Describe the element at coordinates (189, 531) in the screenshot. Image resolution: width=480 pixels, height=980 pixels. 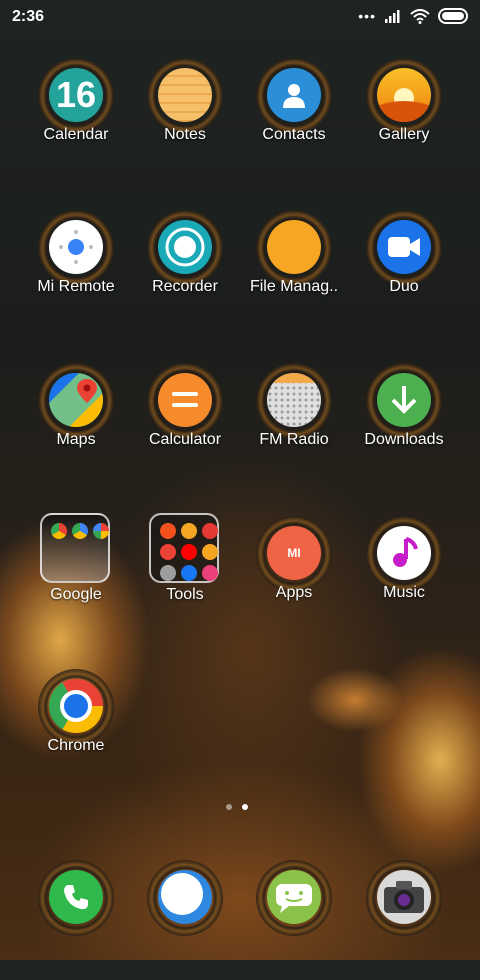
I see `compass-mini-icon` at that location.